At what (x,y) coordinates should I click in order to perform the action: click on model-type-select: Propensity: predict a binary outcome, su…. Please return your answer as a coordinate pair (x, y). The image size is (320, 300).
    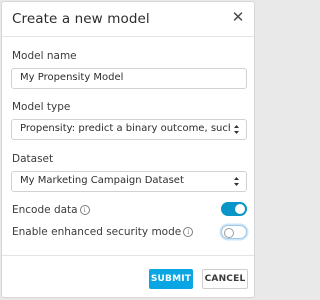
    Looking at the image, I should click on (129, 129).